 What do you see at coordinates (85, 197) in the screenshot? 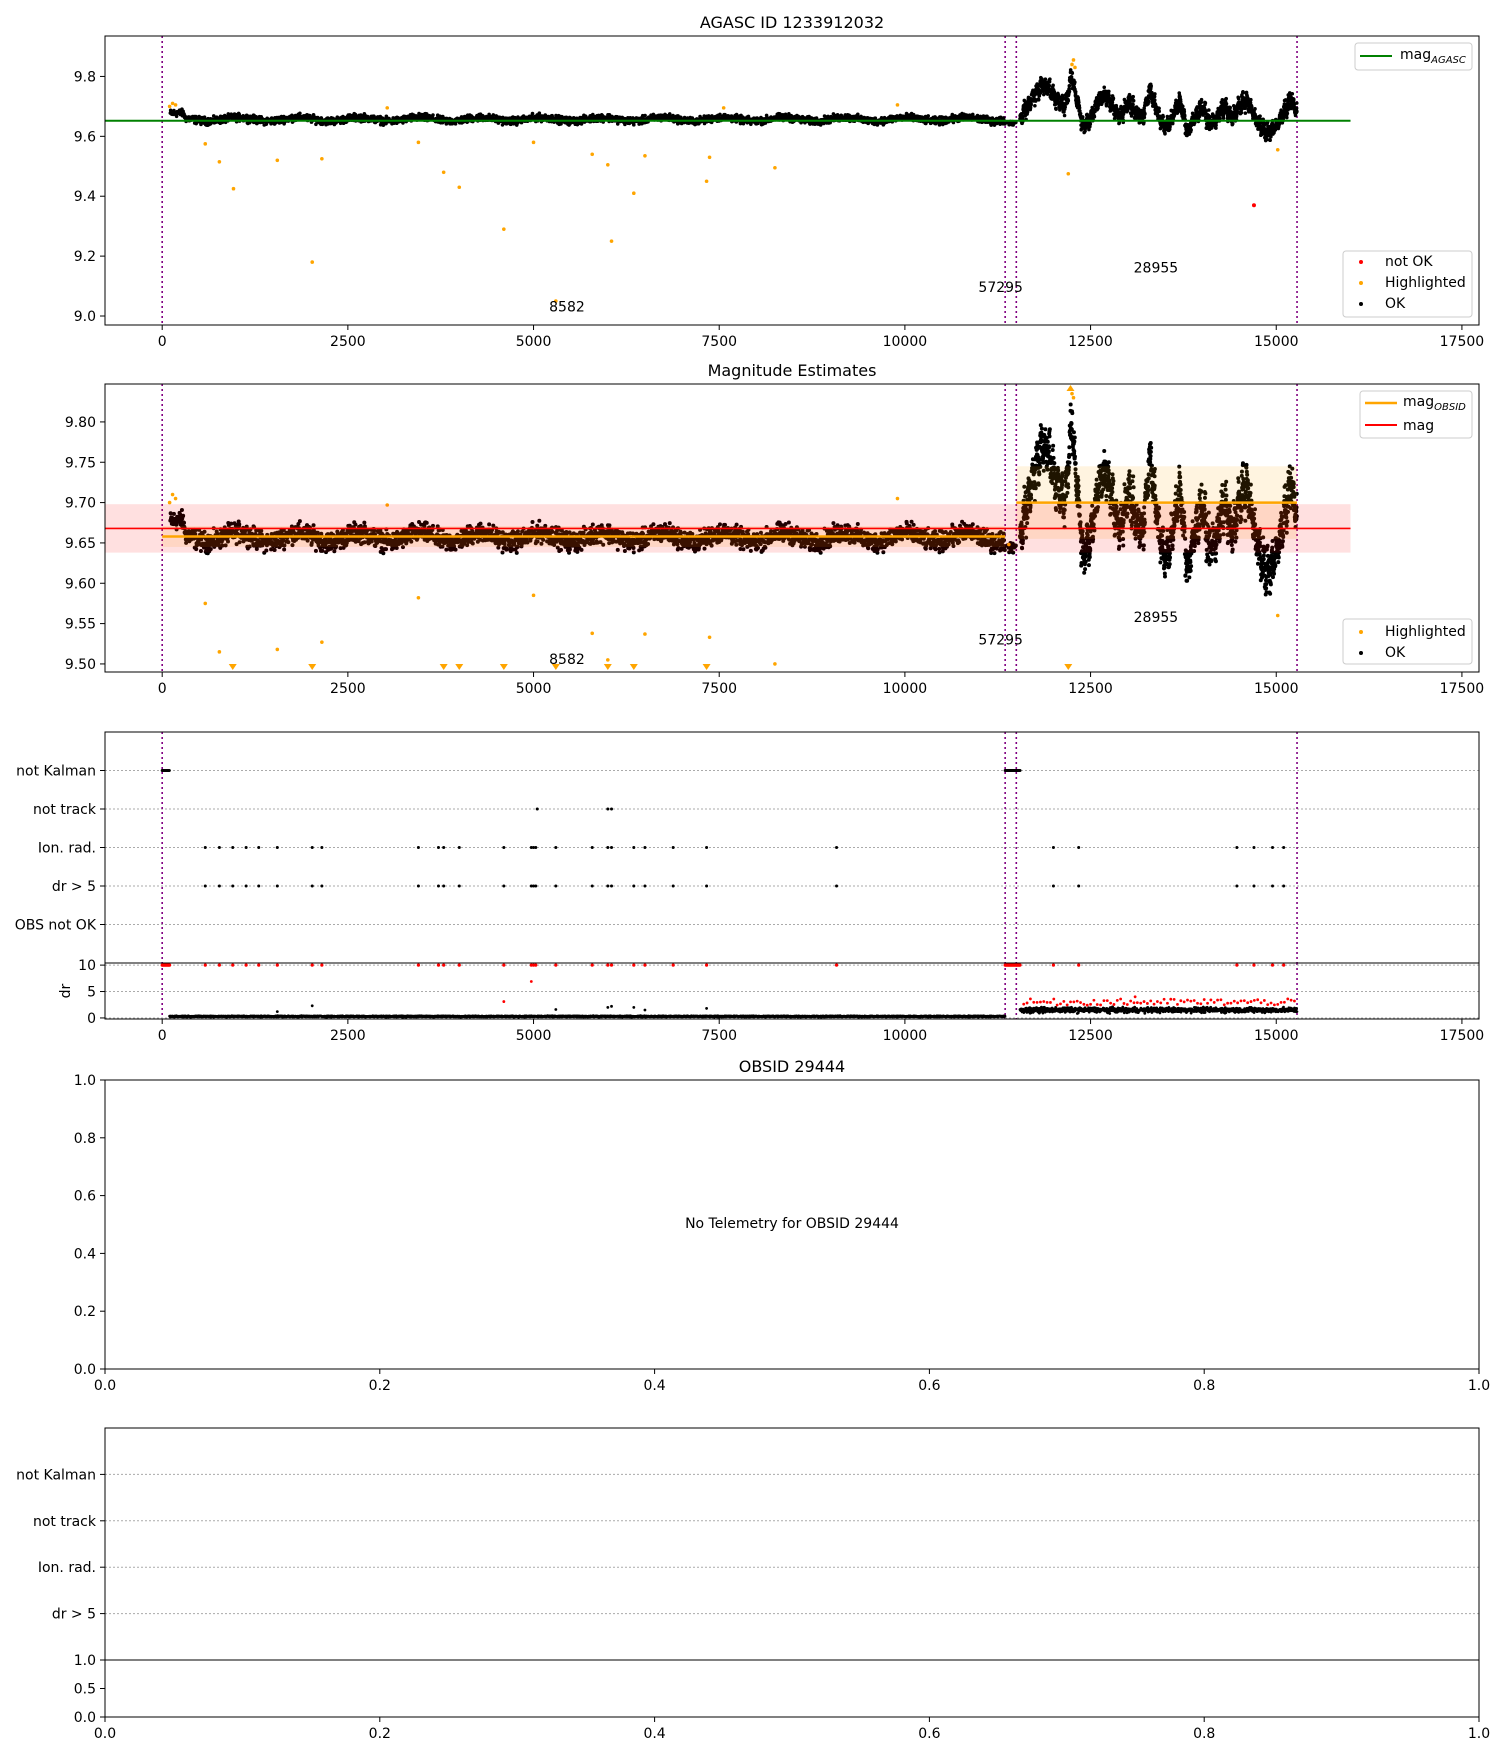
I see `y-tick-label: 9.4` at bounding box center [85, 197].